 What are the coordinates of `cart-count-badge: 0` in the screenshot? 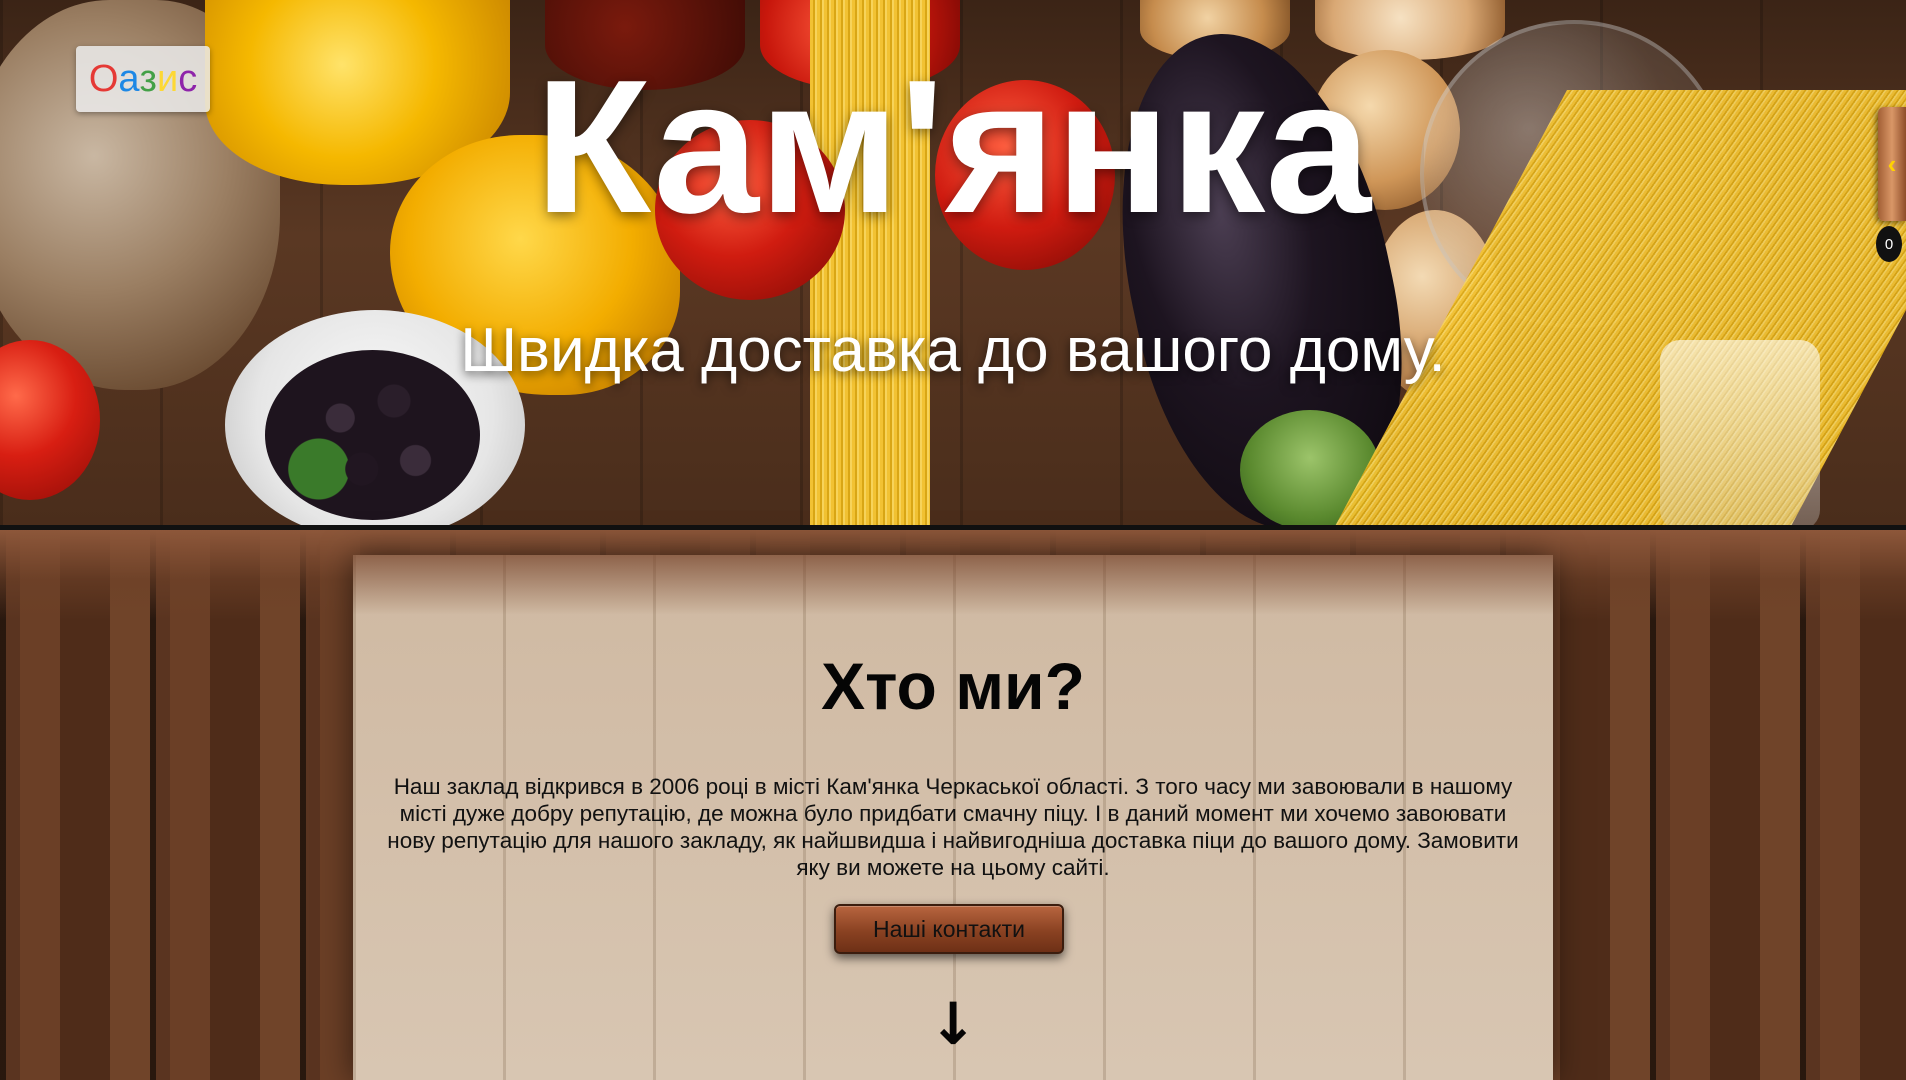 It's located at (1889, 244).